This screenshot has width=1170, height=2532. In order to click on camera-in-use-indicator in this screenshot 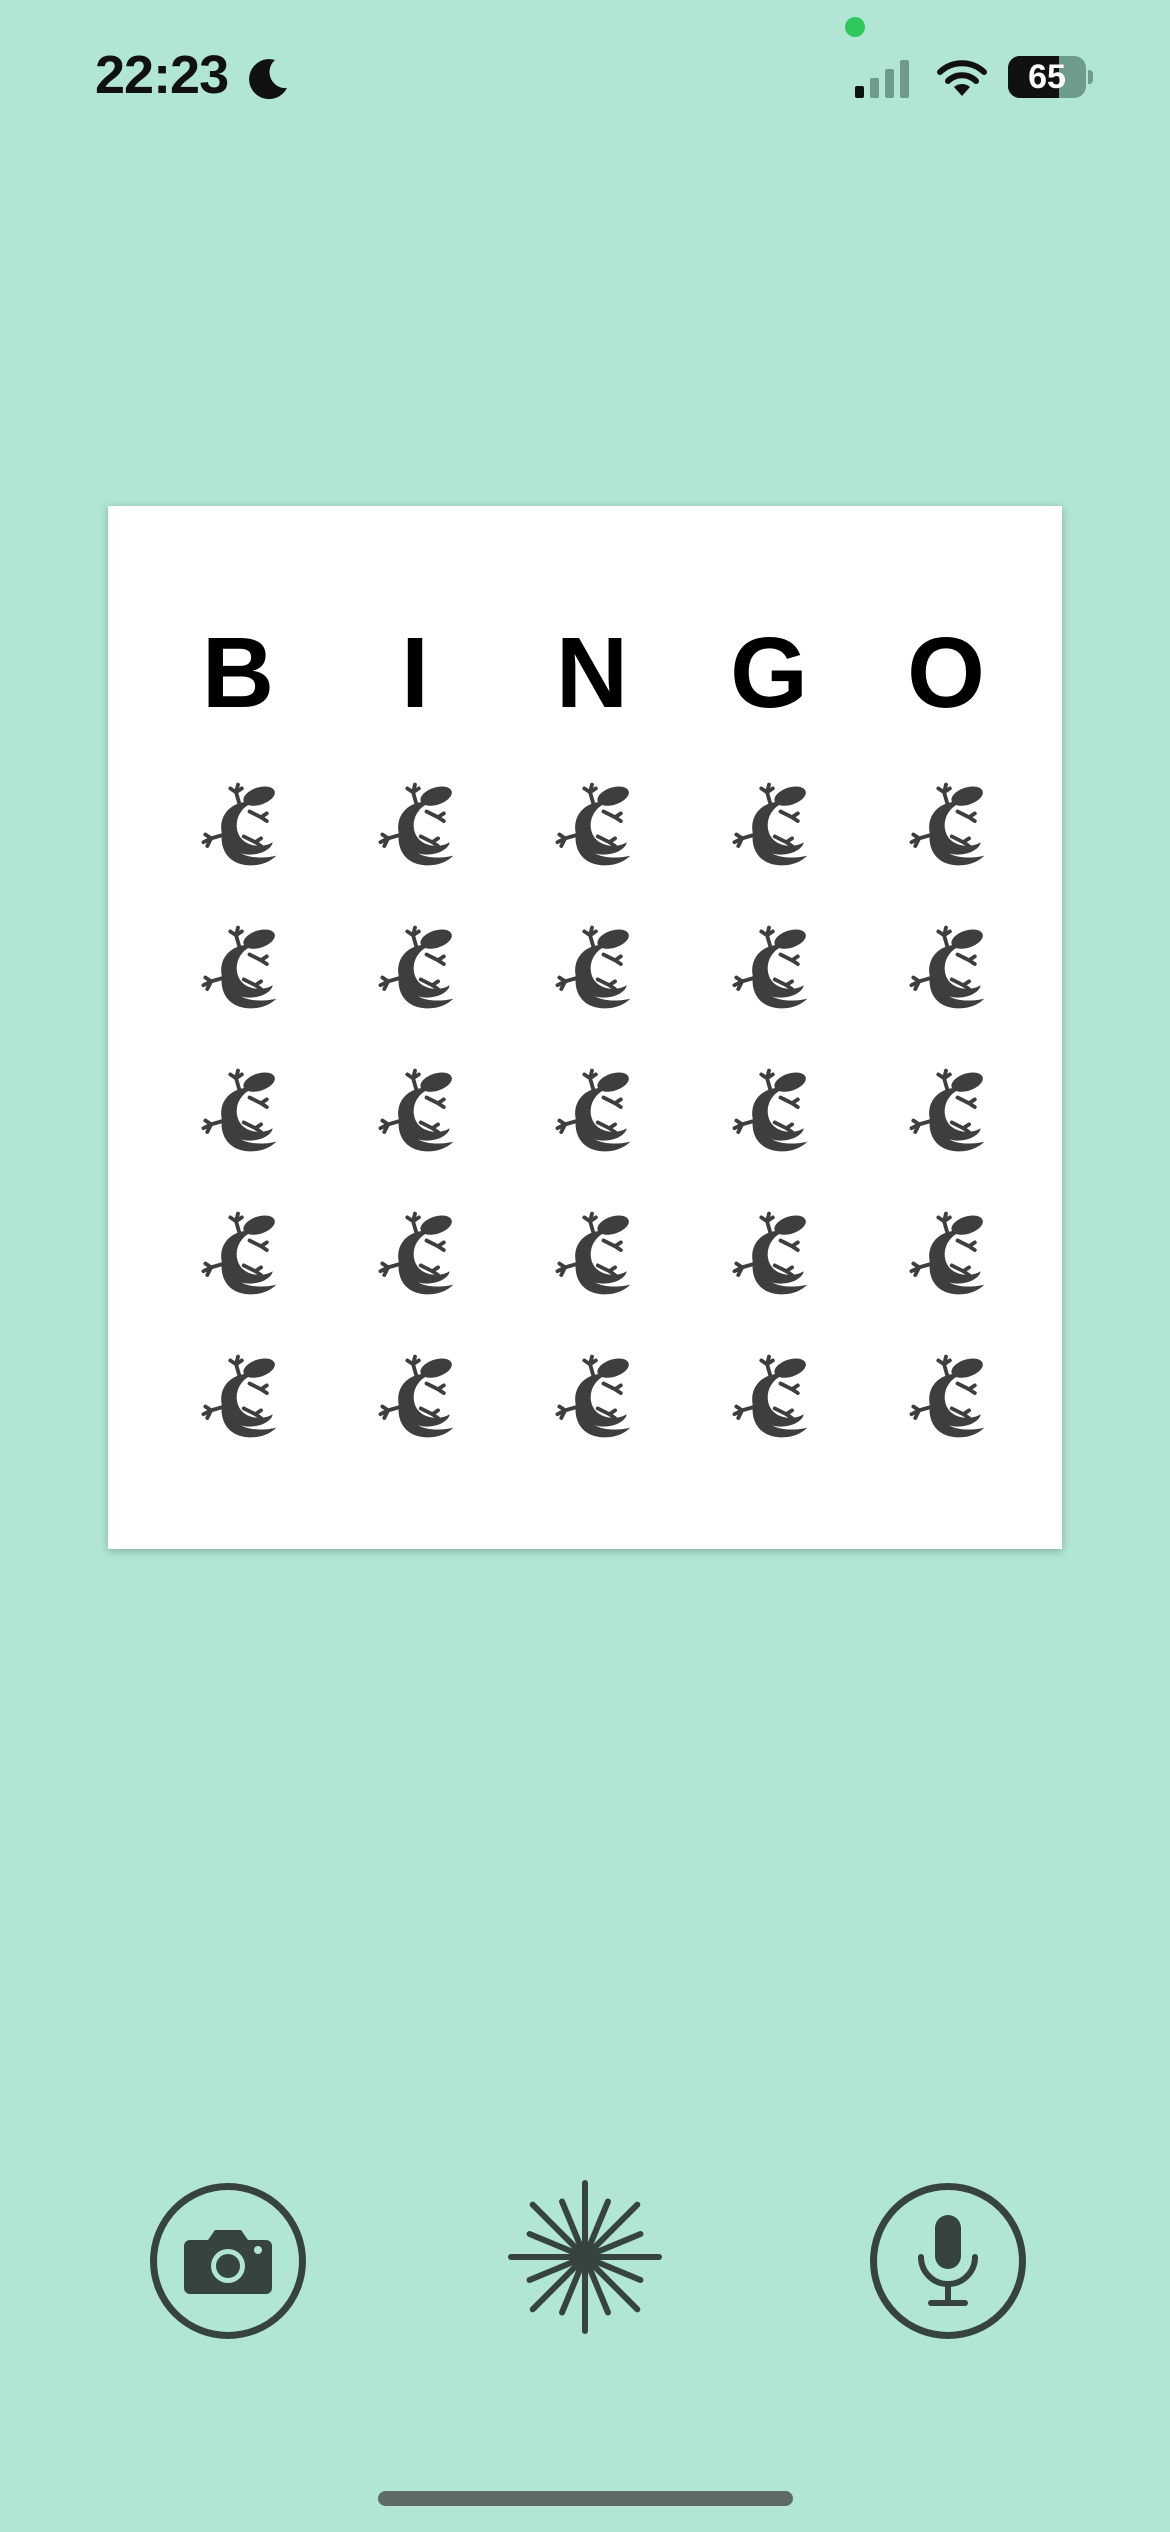, I will do `click(855, 27)`.